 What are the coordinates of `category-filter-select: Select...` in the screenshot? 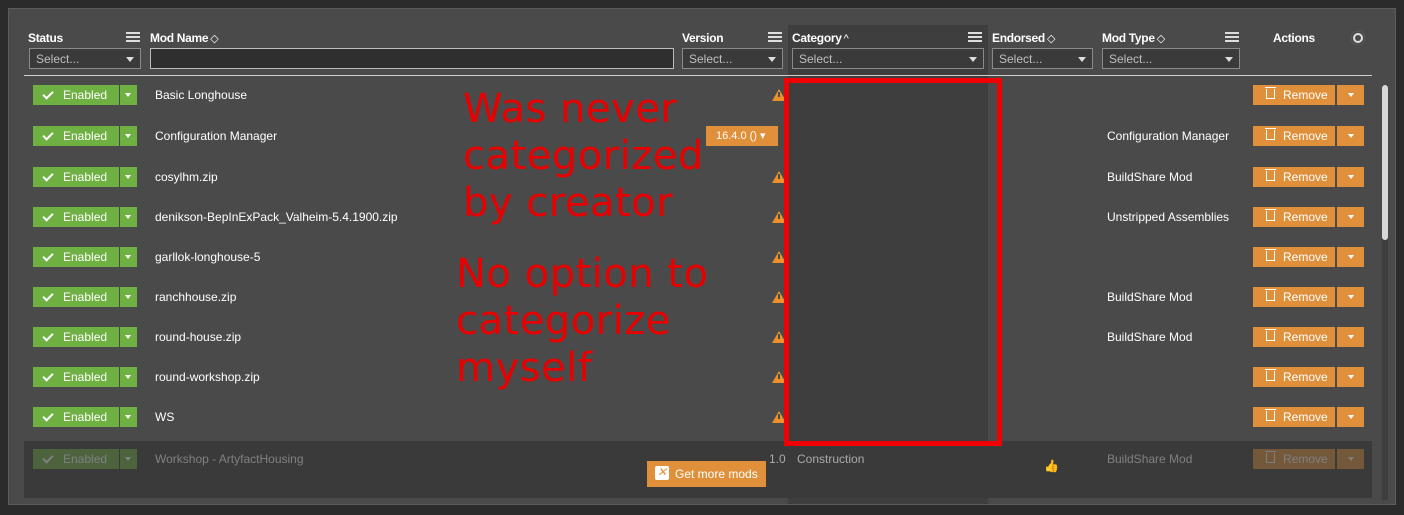 It's located at (888, 58).